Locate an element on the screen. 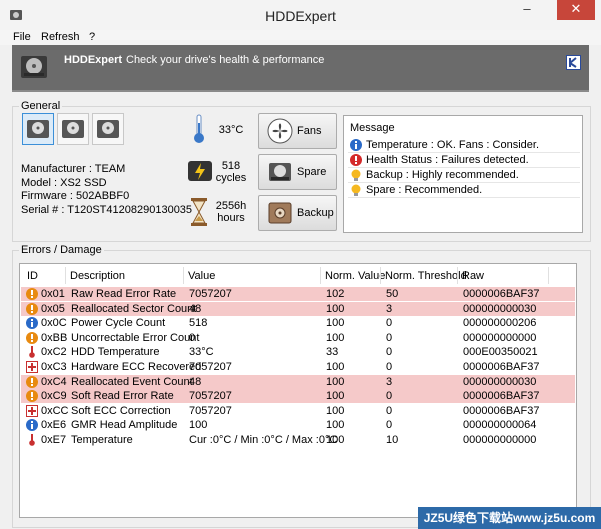  message-text: Backup : Highly recommended. is located at coordinates (442, 175).